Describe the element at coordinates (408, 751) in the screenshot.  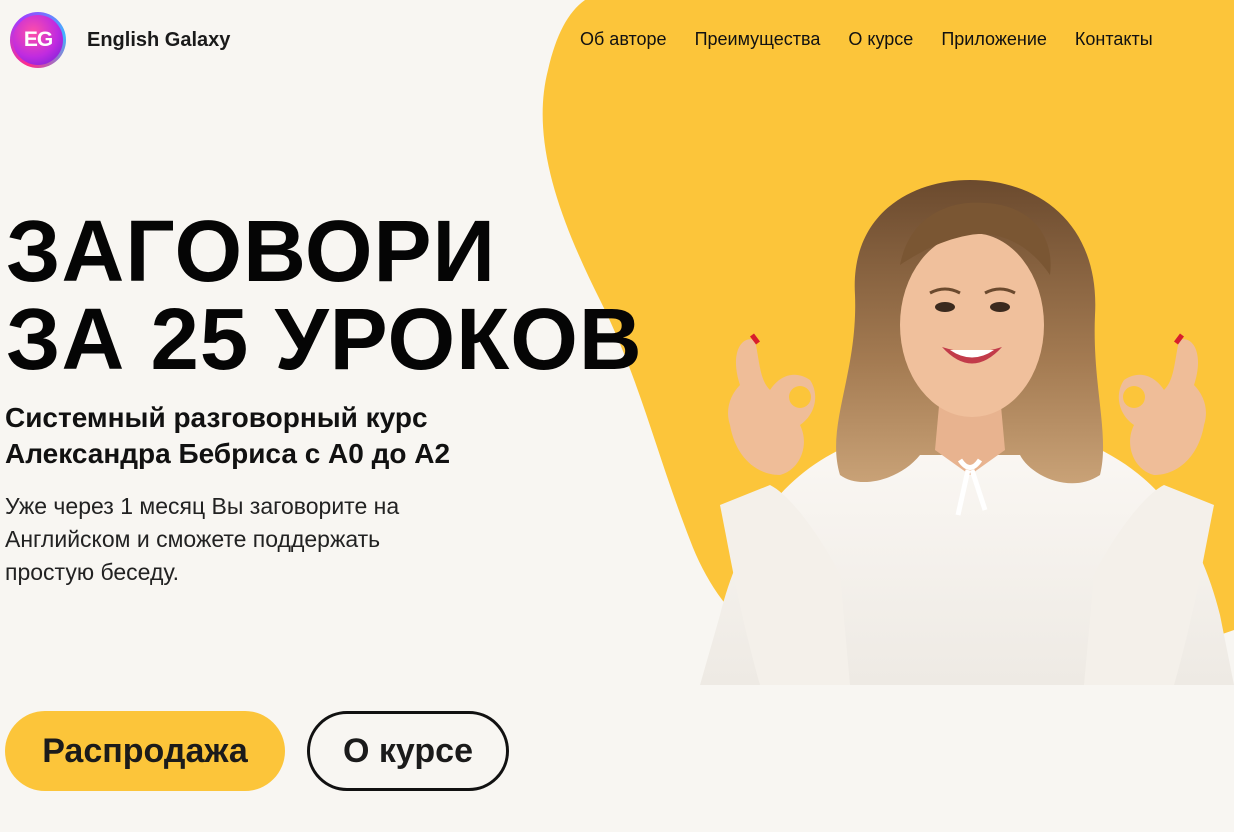
I see `about-course-button: О курсе` at that location.